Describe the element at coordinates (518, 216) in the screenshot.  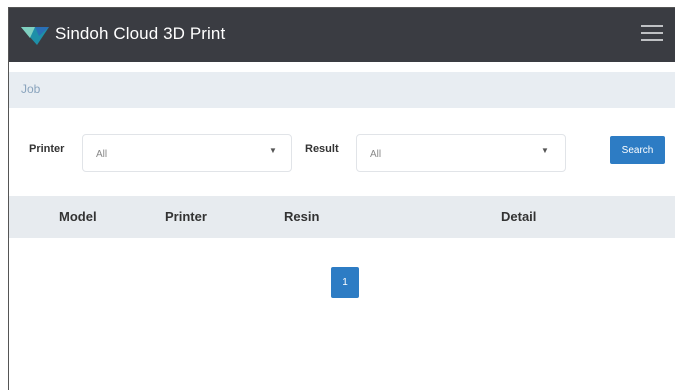
I see `column-header-detail: Detail` at that location.